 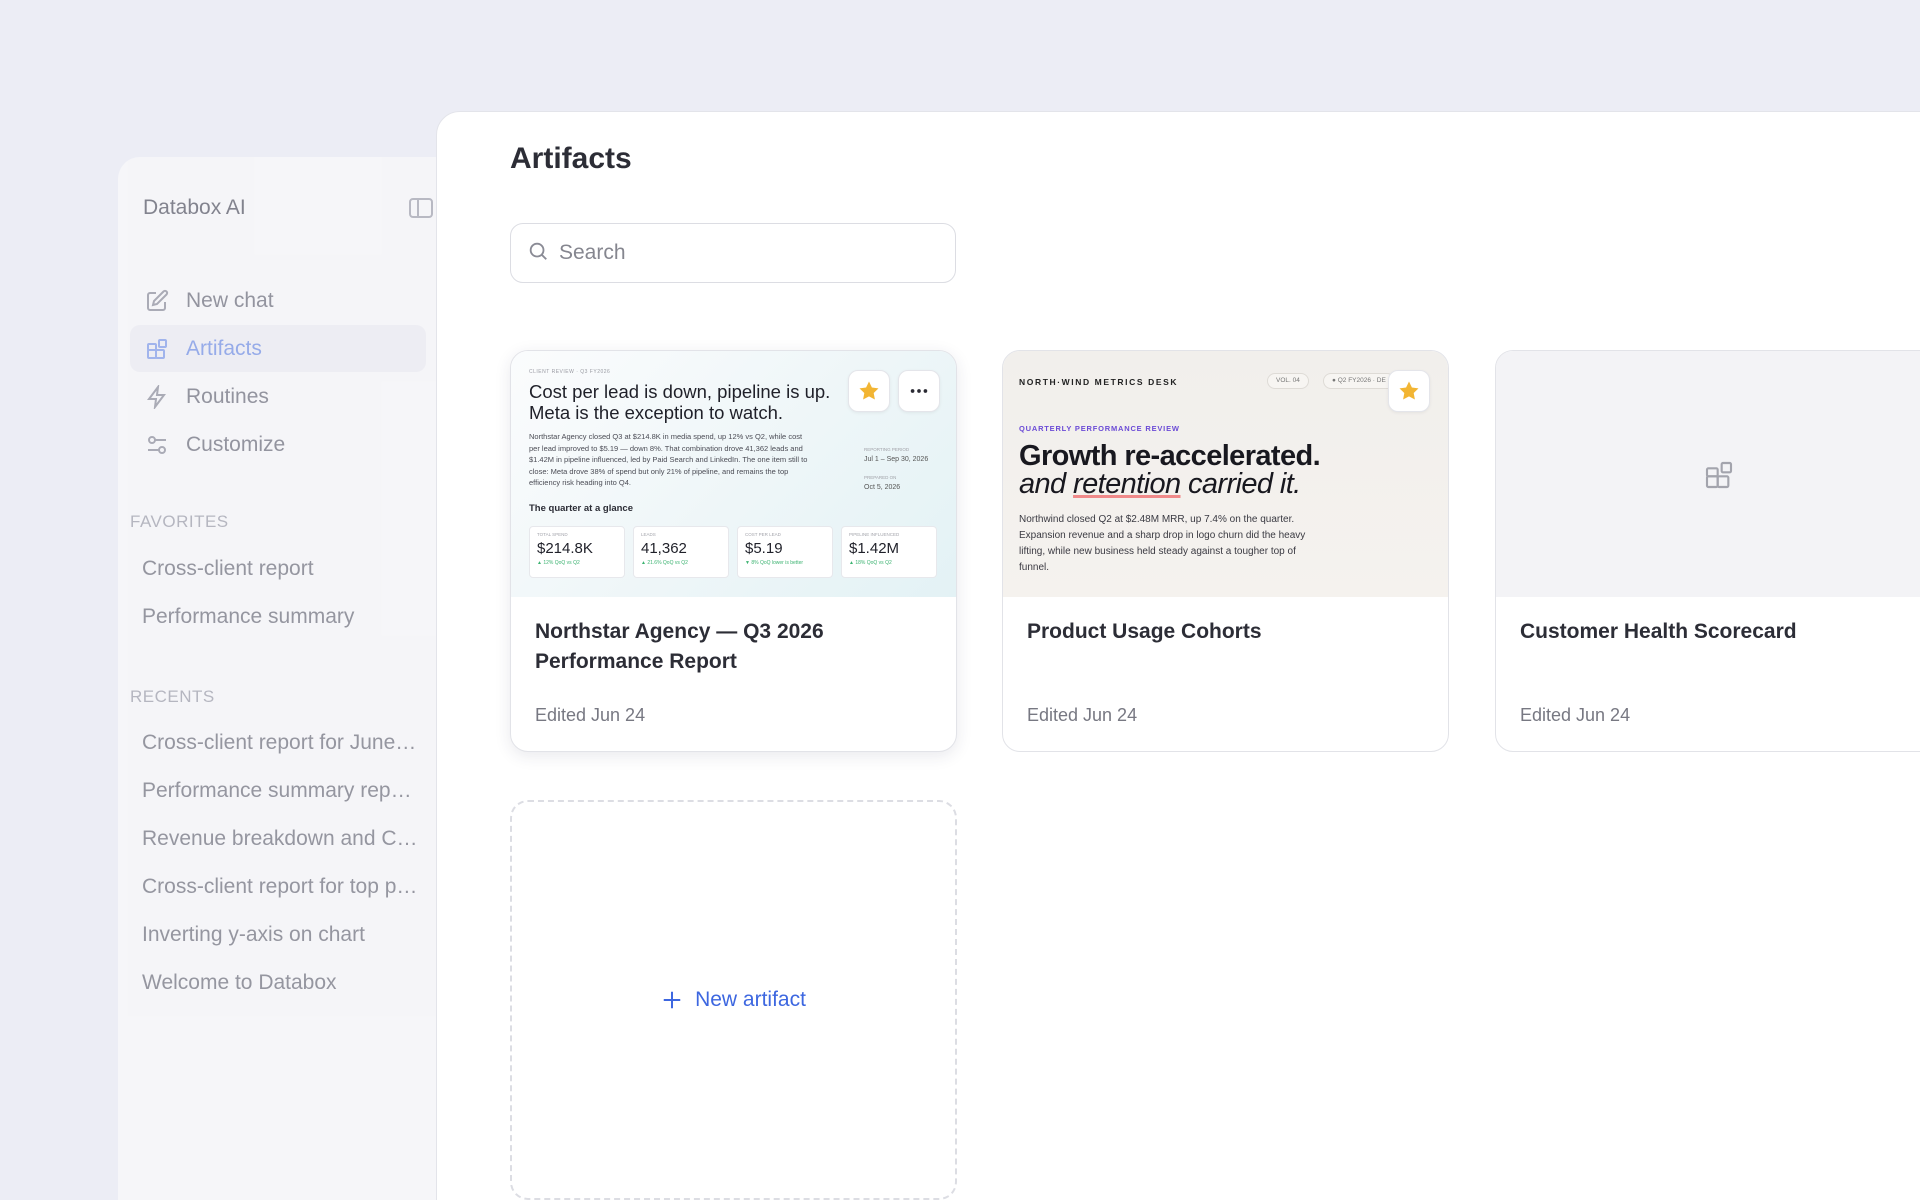 What do you see at coordinates (287, 569) in the screenshot?
I see `favorite-item: Cross-client report` at bounding box center [287, 569].